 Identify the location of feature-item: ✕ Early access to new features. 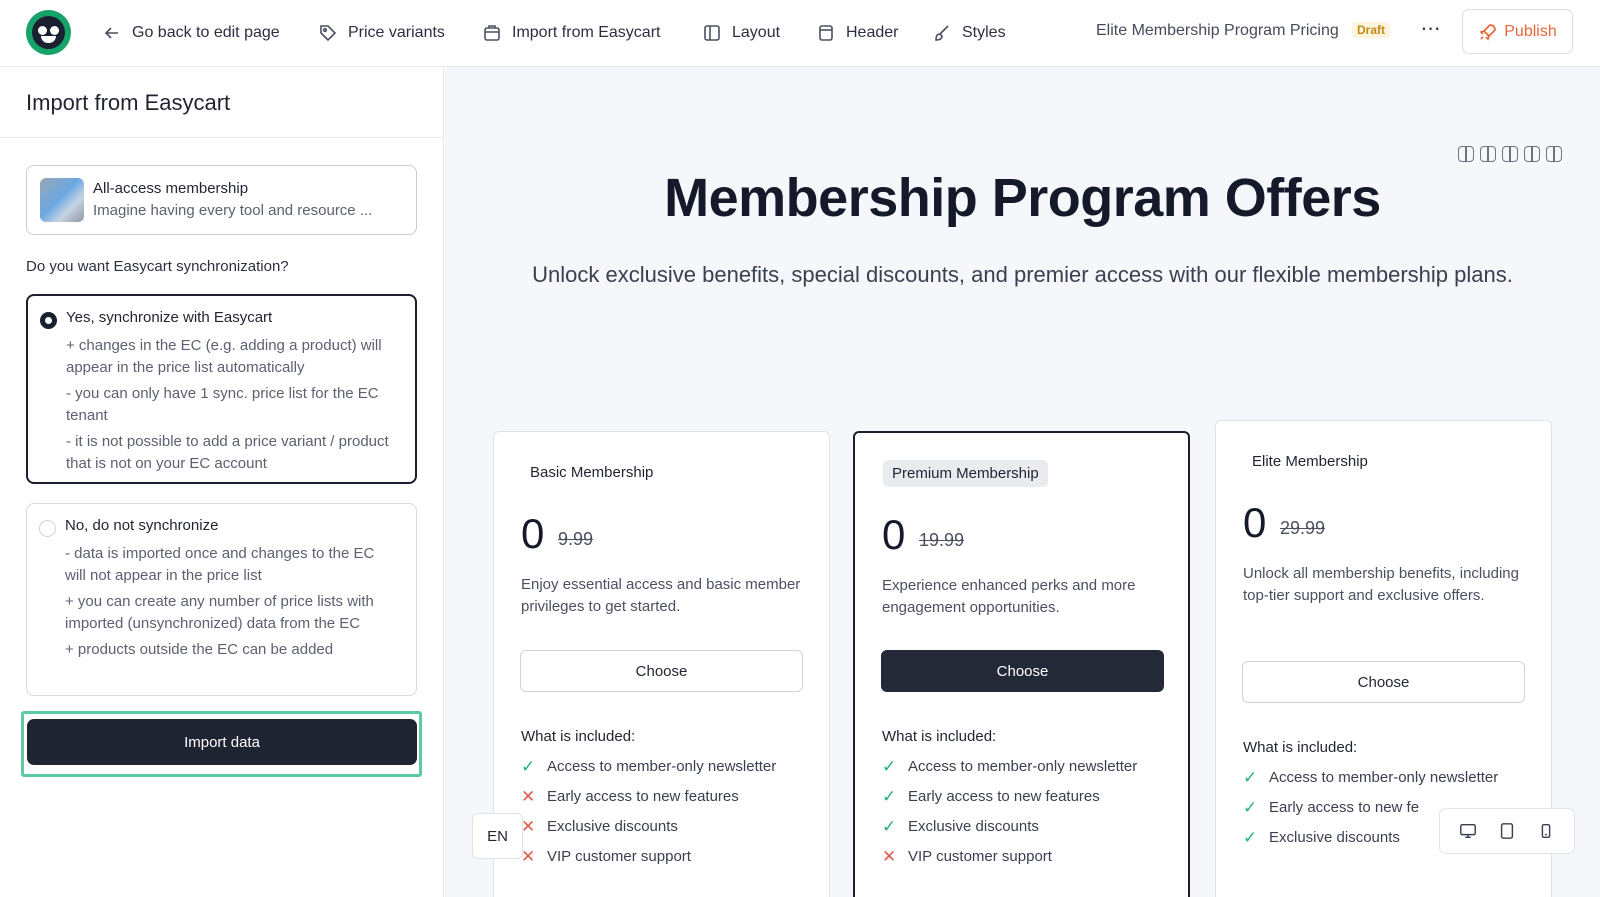
(663, 797).